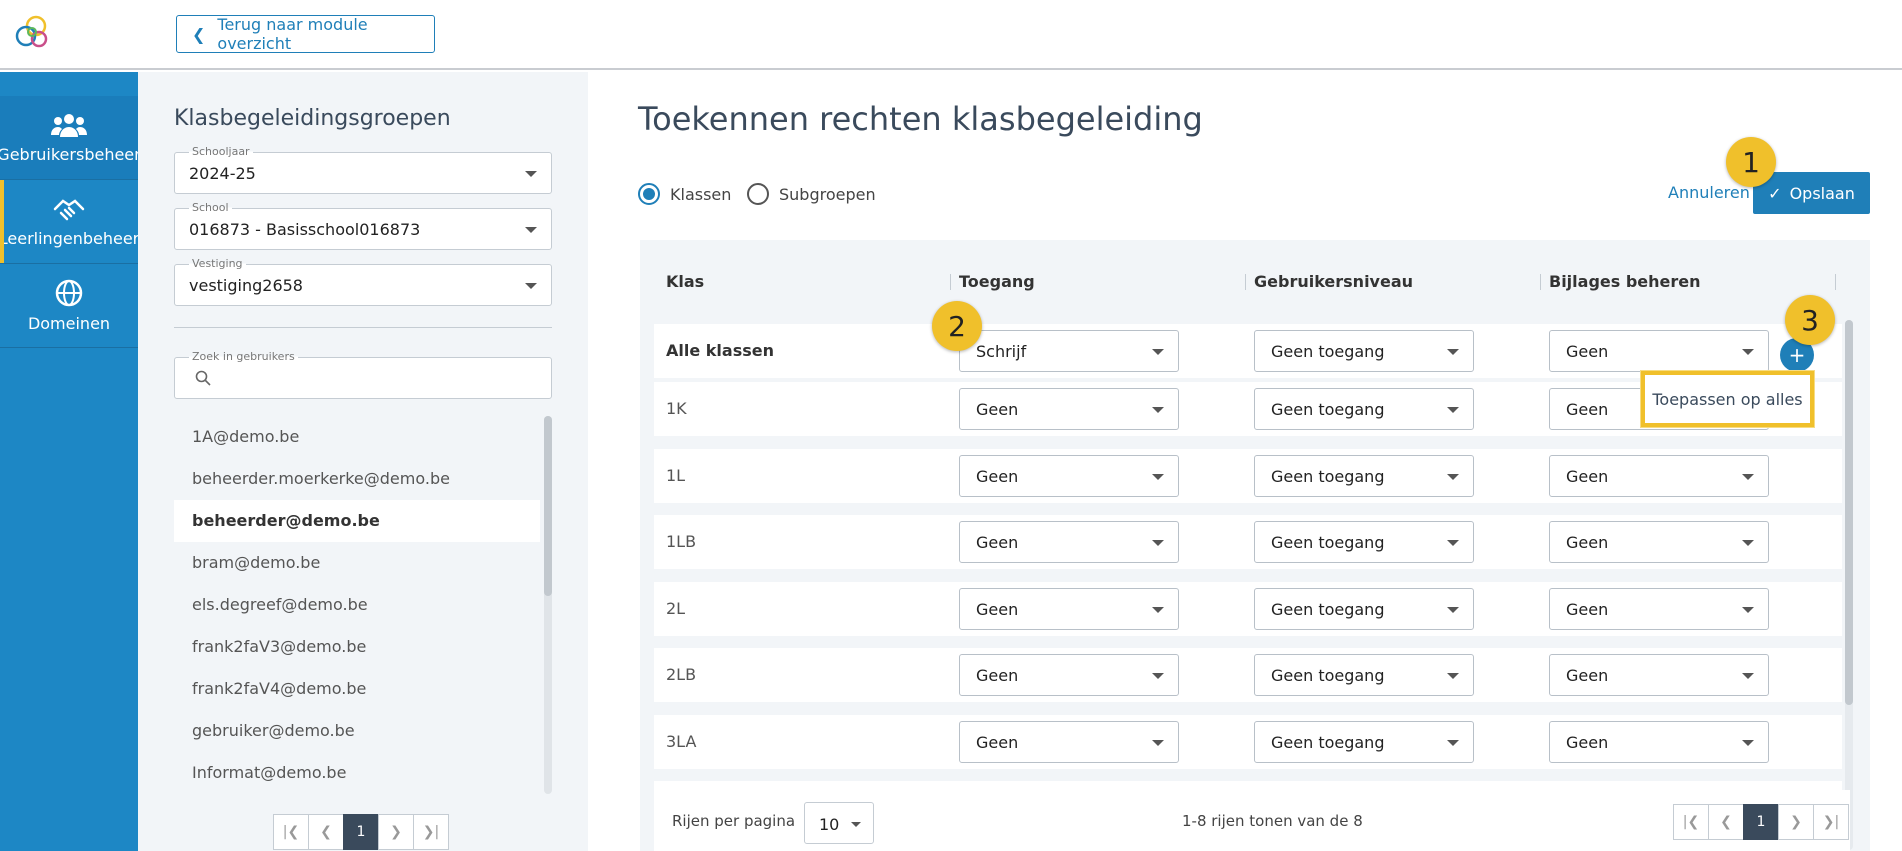 The image size is (1902, 851). I want to click on apply-to-all-menu-item: Toepassen op alles, so click(1727, 399).